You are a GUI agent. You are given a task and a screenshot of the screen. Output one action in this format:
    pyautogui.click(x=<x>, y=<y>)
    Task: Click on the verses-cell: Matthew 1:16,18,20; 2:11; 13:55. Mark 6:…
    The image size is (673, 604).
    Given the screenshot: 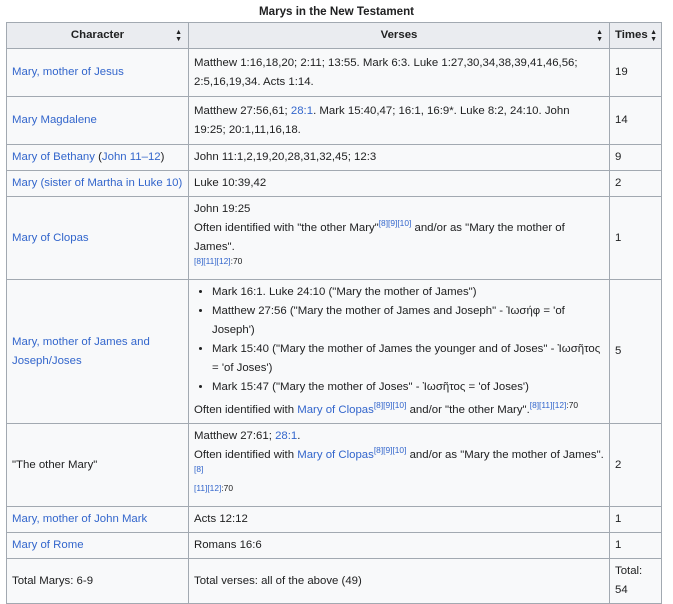 What is the action you would take?
    pyautogui.click(x=399, y=72)
    